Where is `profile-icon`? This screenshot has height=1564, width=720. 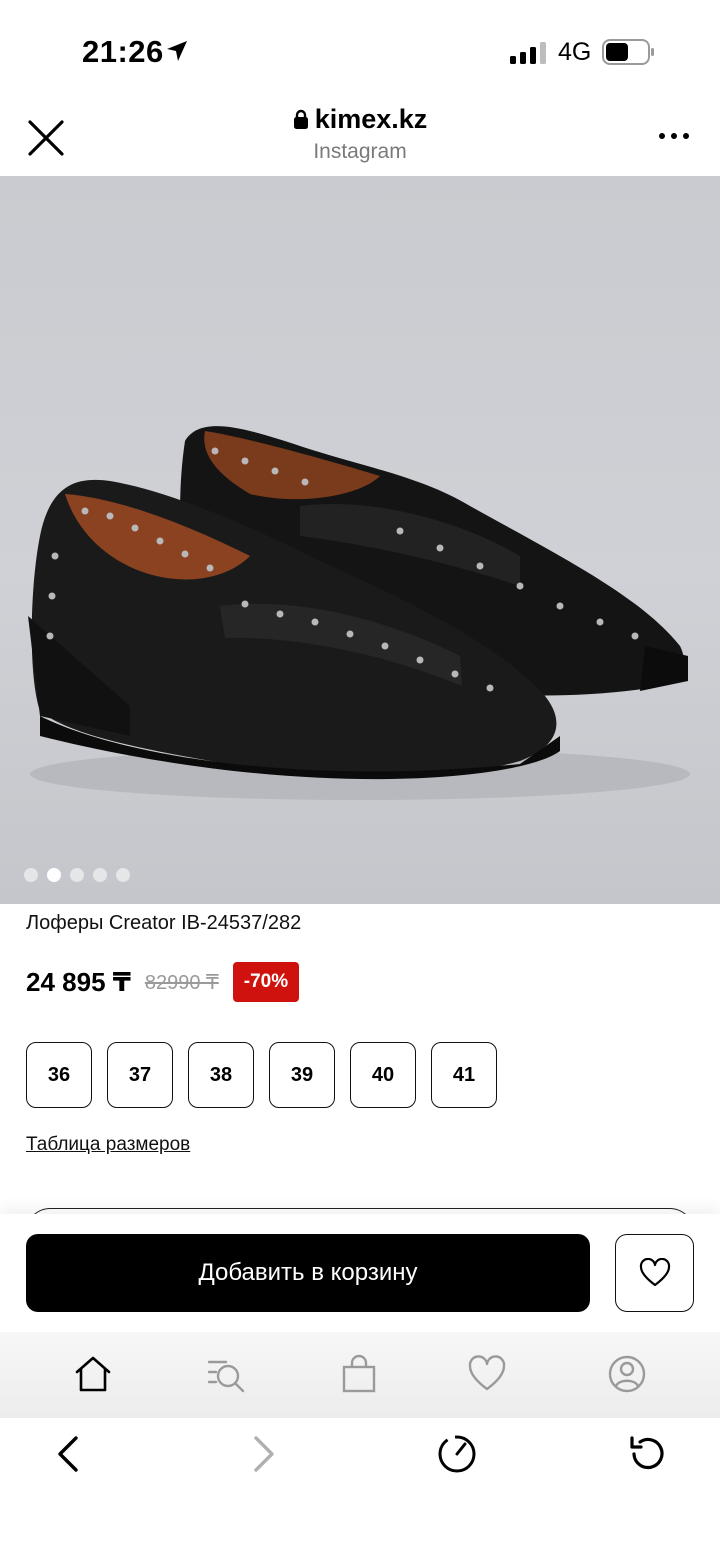
profile-icon is located at coordinates (627, 1374).